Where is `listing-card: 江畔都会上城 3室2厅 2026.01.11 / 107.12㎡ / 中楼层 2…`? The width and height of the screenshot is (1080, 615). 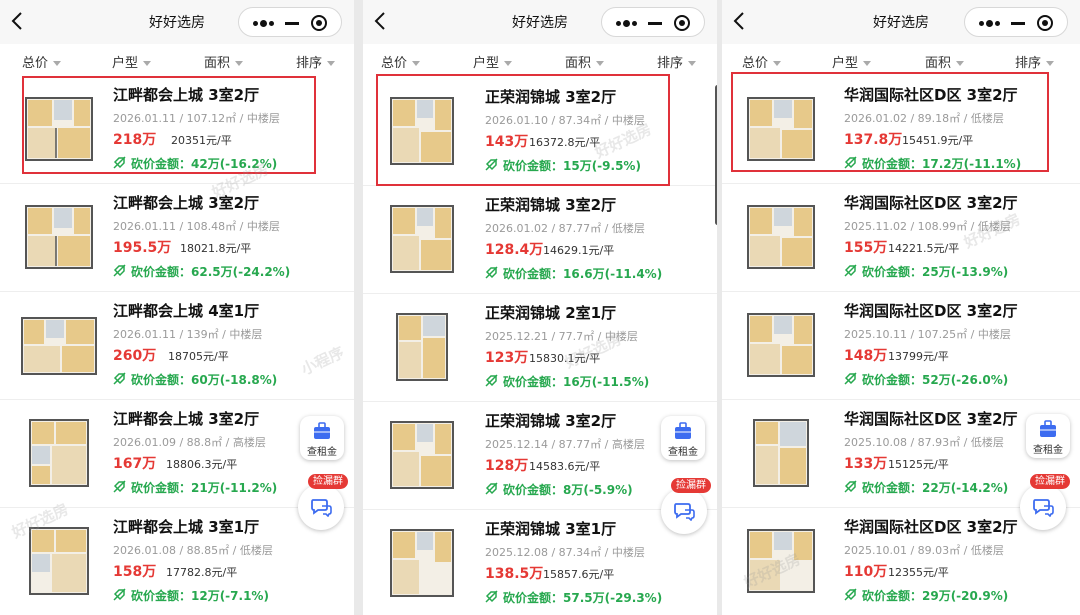 listing-card: 江畔都会上城 3室2厅 2026.01.11 / 107.12㎡ / 中楼层 2… is located at coordinates (177, 130).